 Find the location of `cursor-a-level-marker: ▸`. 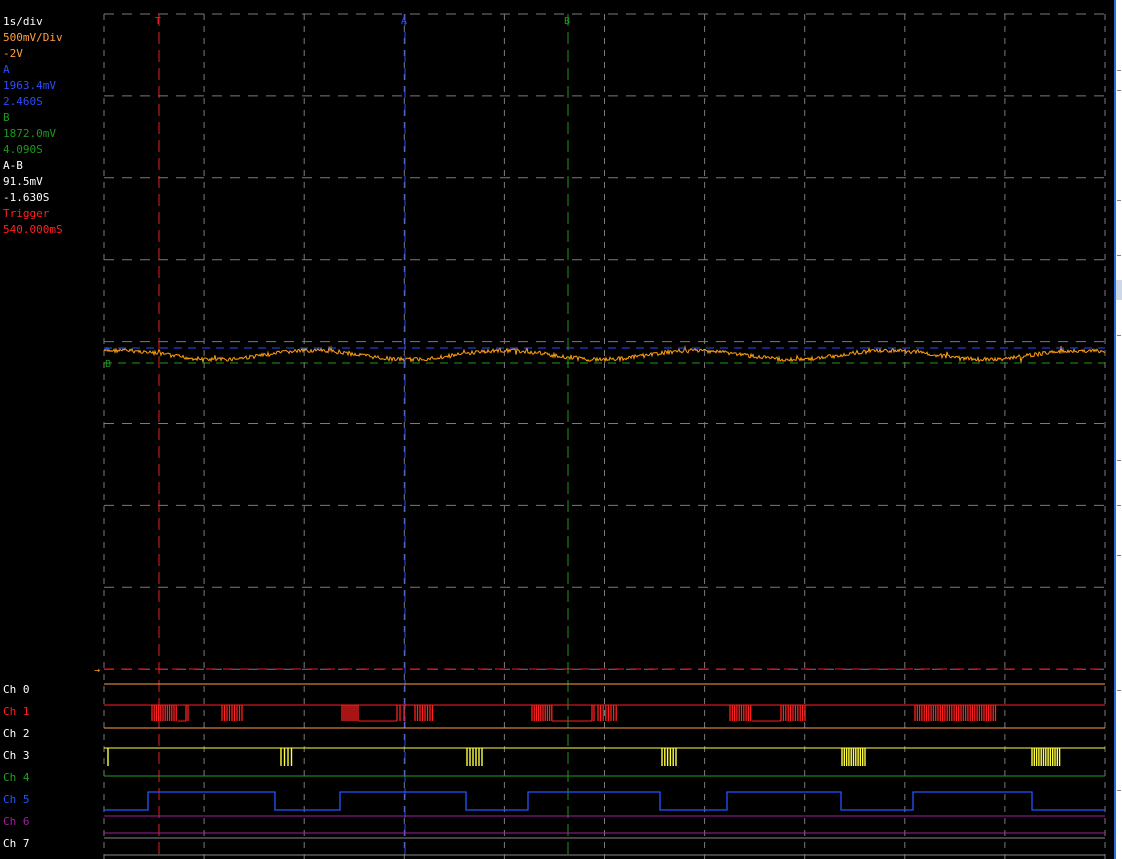

cursor-a-level-marker: ▸ is located at coordinates (107, 349).